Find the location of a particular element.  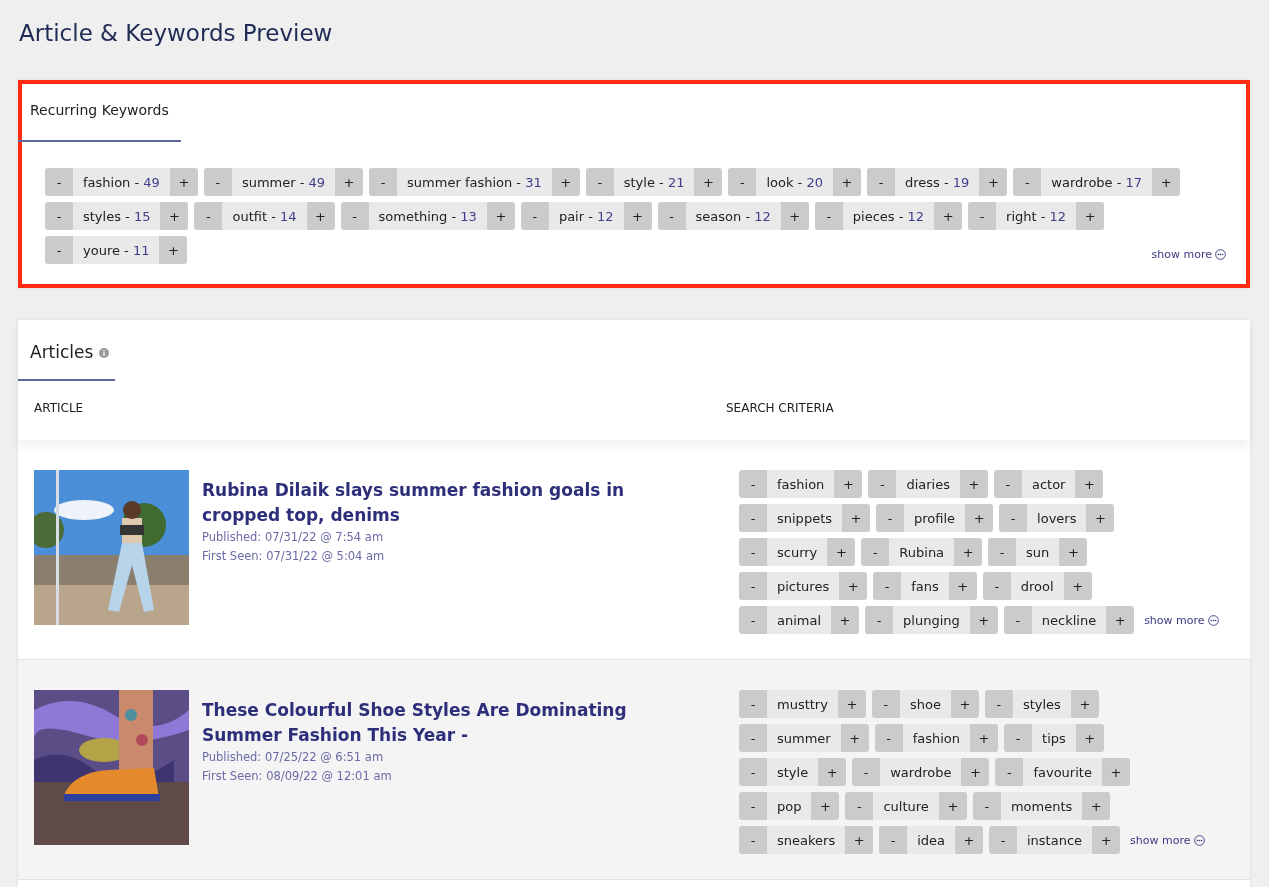

keyword-label: Rubina is located at coordinates (922, 552).